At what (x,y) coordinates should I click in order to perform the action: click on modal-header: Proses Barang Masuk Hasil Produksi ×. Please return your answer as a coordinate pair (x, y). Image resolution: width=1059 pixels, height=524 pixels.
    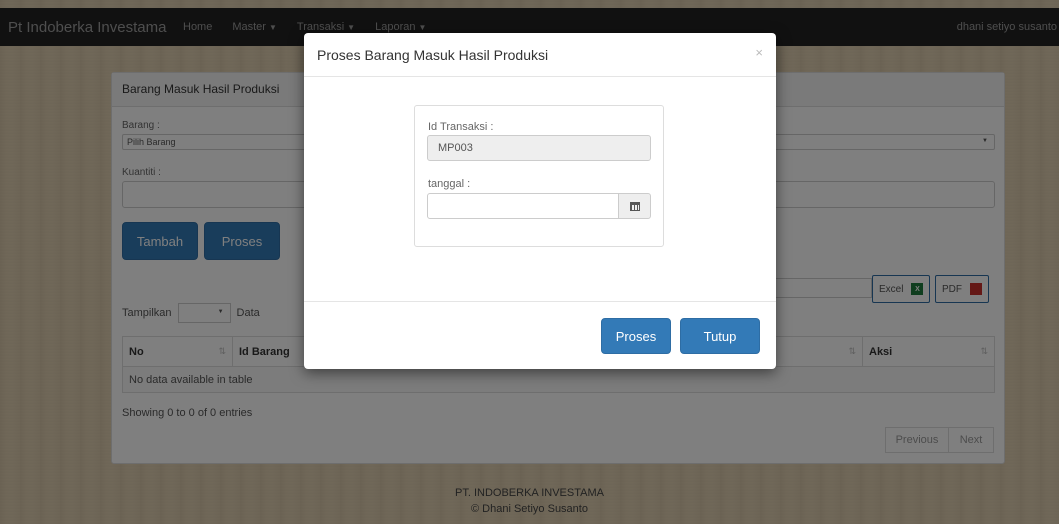
    Looking at the image, I should click on (540, 55).